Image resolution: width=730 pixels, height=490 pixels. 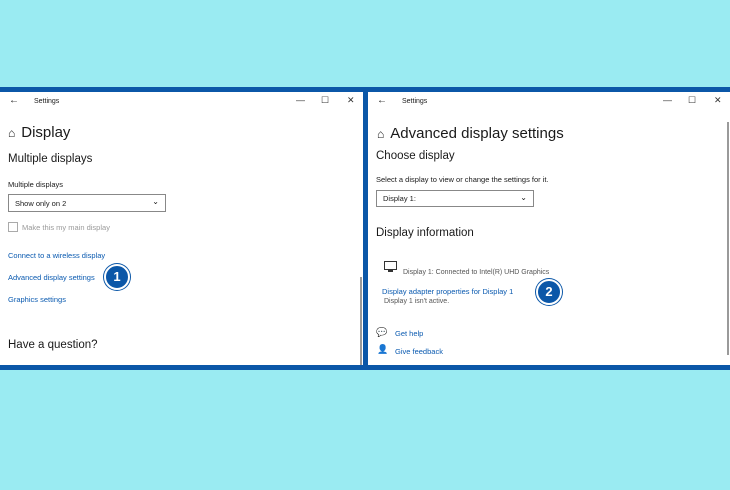 What do you see at coordinates (66, 227) in the screenshot?
I see `checkbox-label: Make this my main display` at bounding box center [66, 227].